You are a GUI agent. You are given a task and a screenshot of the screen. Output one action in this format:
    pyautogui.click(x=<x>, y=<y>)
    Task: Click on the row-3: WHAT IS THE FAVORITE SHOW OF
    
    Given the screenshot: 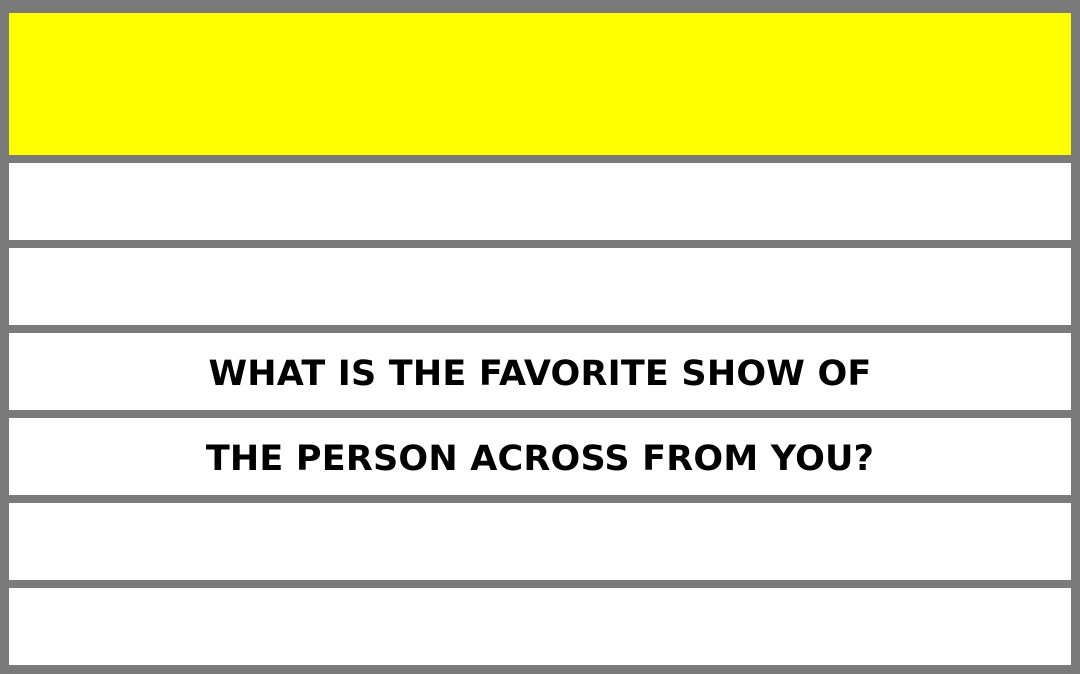 What is the action you would take?
    pyautogui.click(x=540, y=371)
    